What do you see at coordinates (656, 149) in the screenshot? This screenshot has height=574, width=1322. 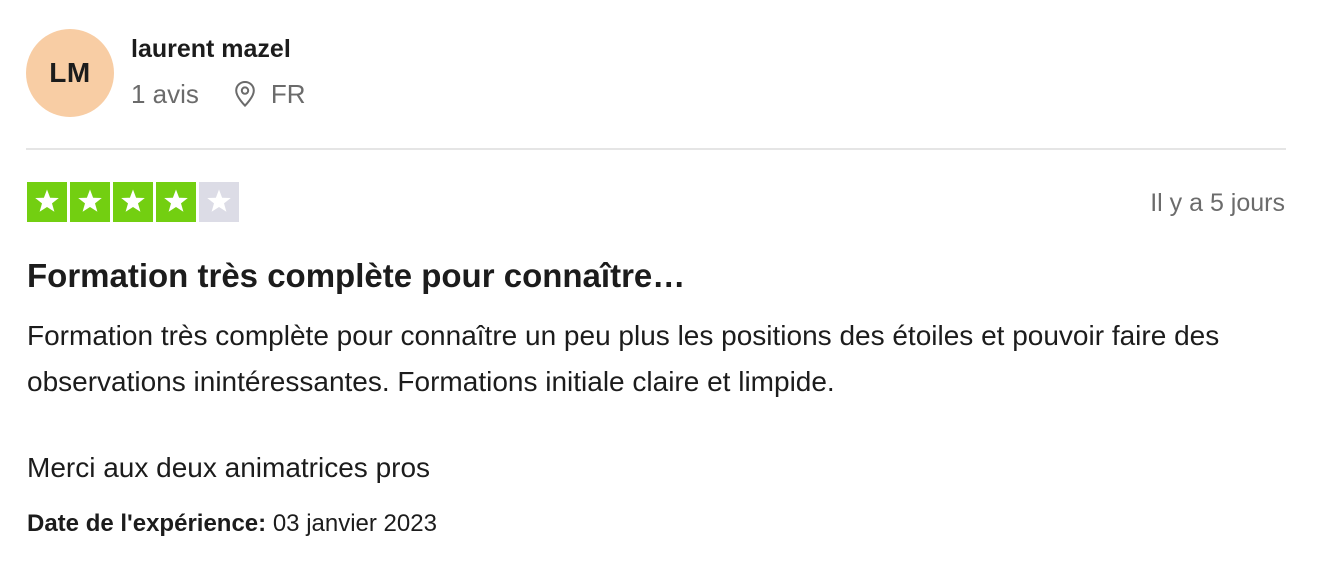 I see `divider` at bounding box center [656, 149].